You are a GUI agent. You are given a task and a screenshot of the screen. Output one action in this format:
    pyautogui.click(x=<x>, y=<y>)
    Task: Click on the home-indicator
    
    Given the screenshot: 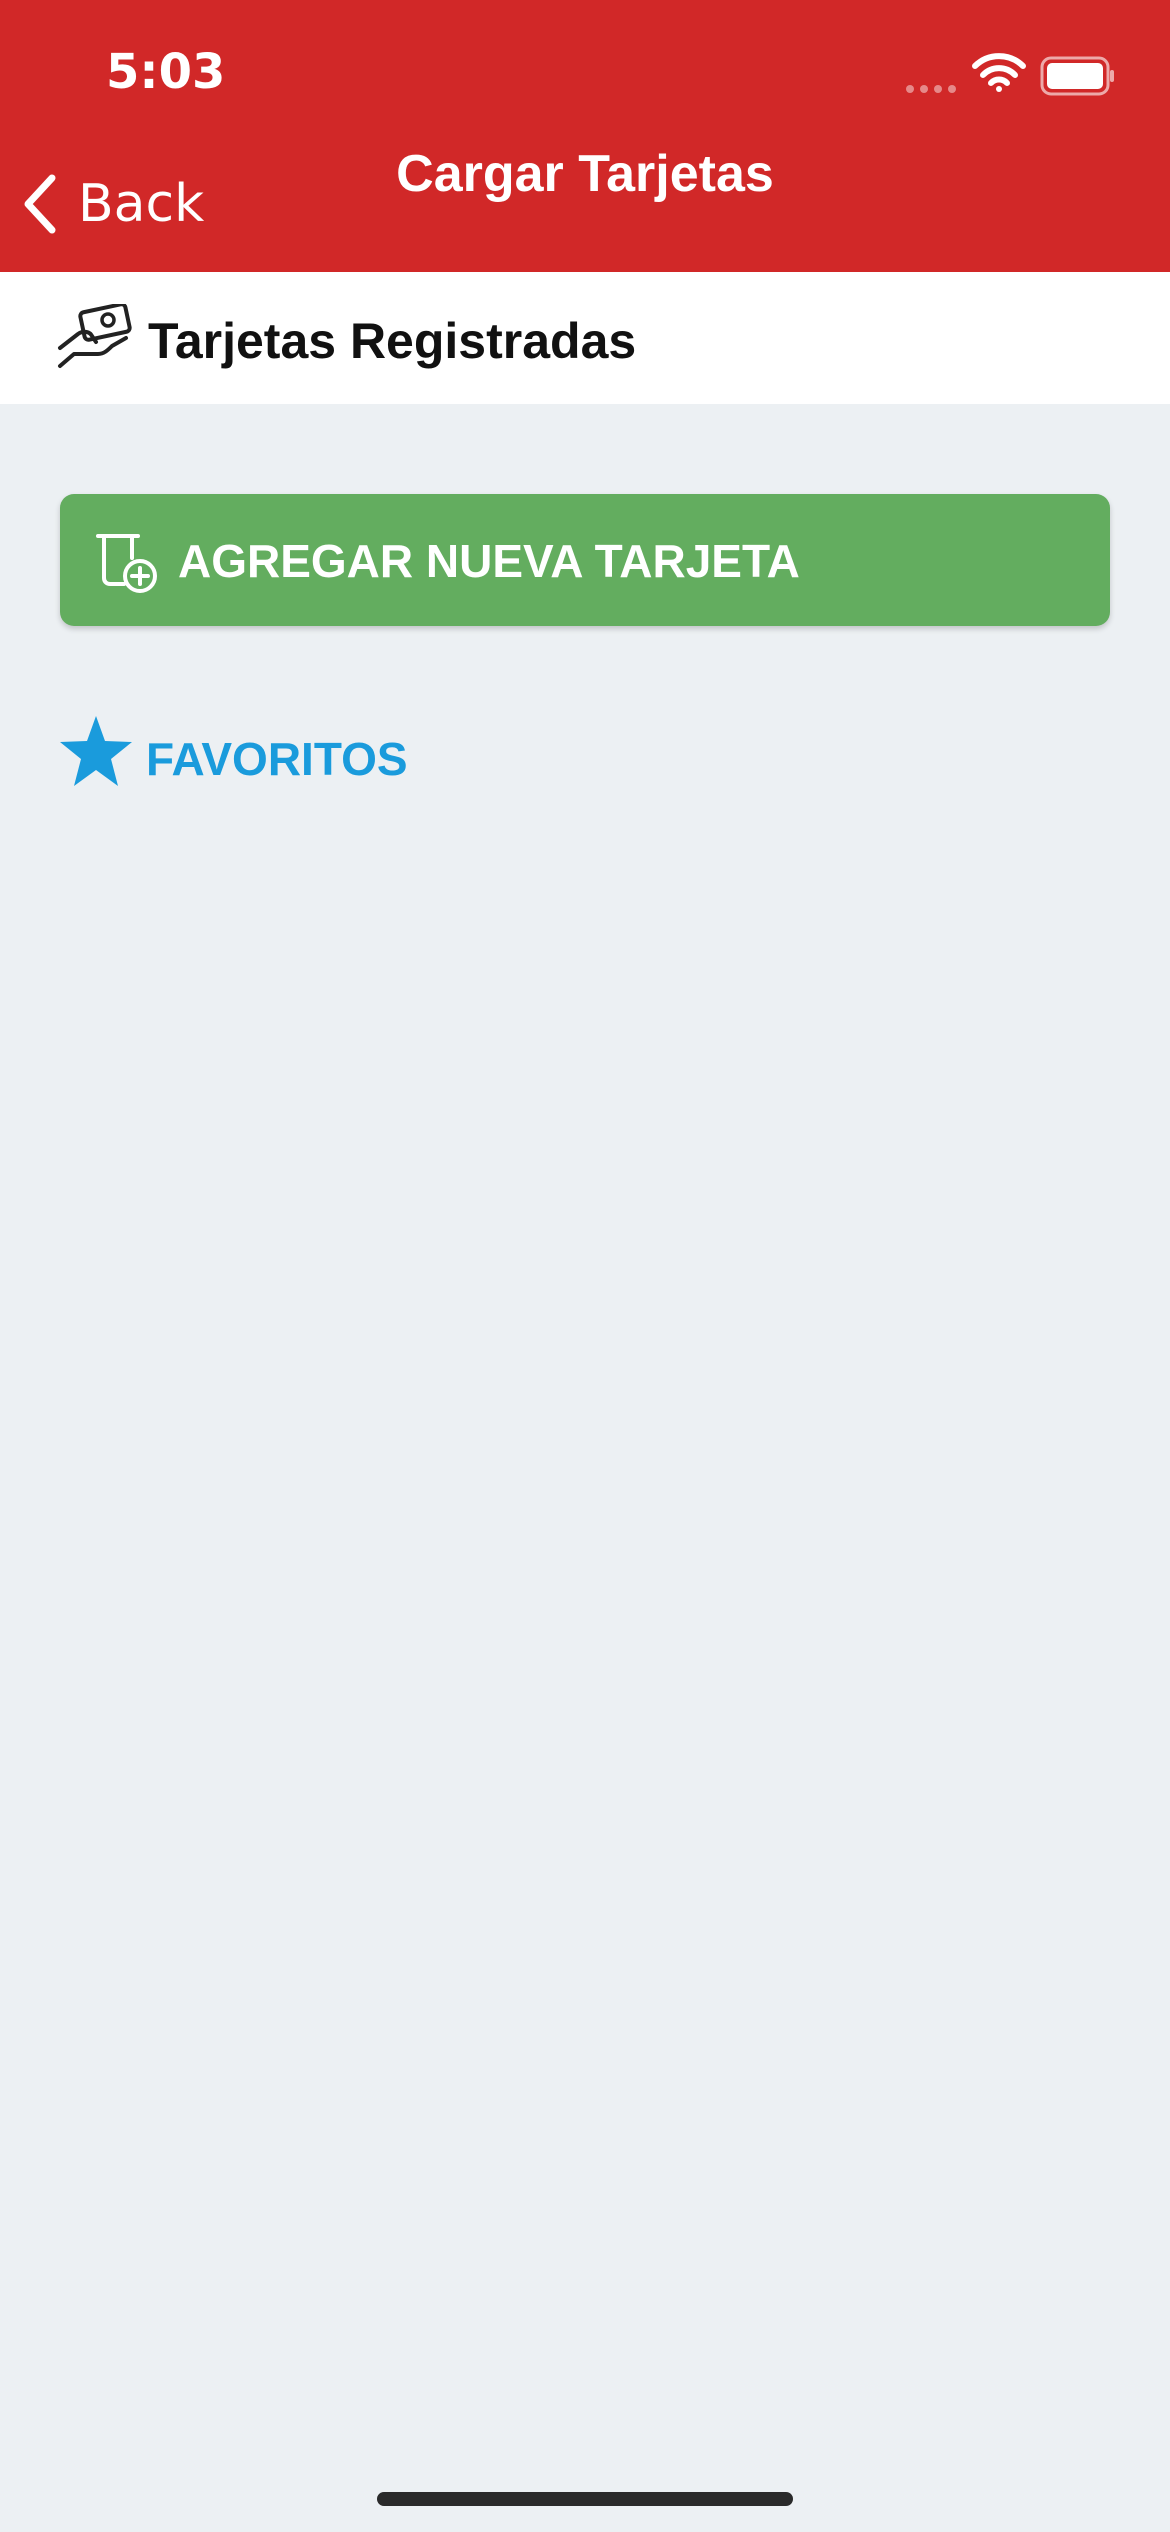 What is the action you would take?
    pyautogui.click(x=585, y=2499)
    